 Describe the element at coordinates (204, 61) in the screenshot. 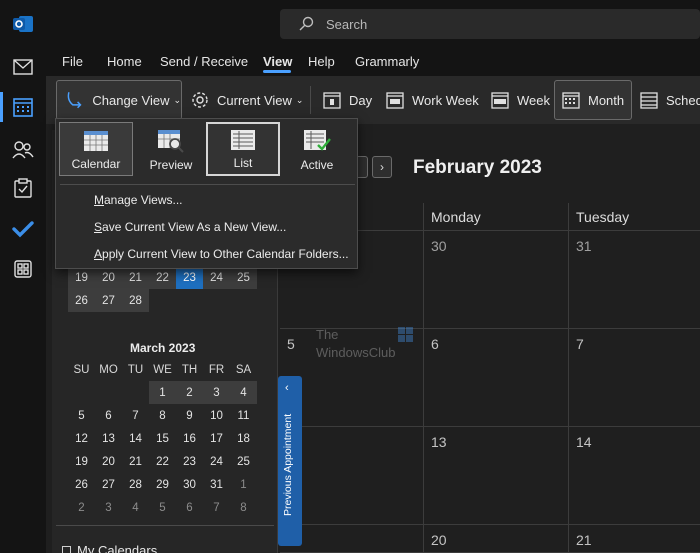

I see `tab-send-receive: Send / Receive` at that location.